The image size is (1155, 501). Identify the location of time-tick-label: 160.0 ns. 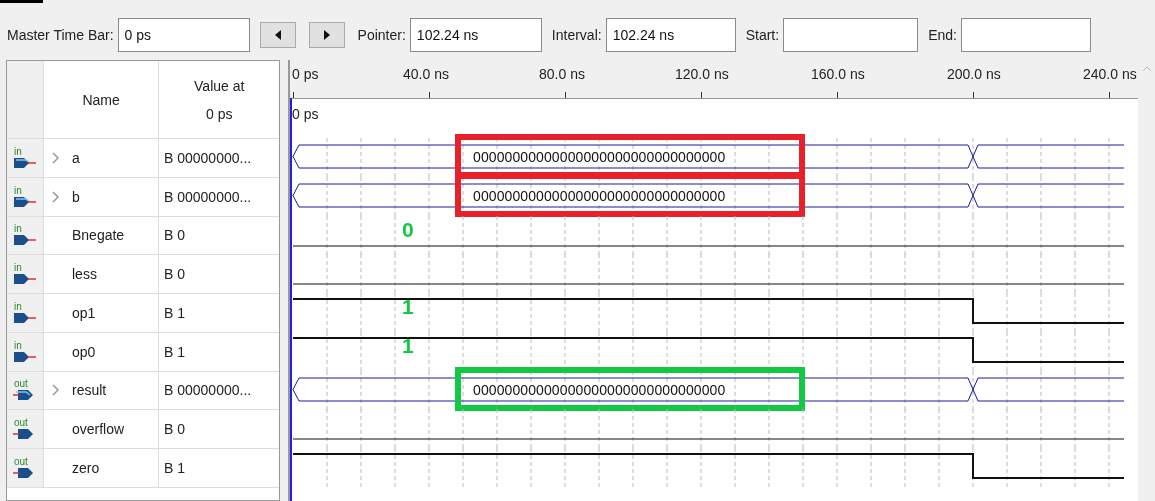
(838, 74).